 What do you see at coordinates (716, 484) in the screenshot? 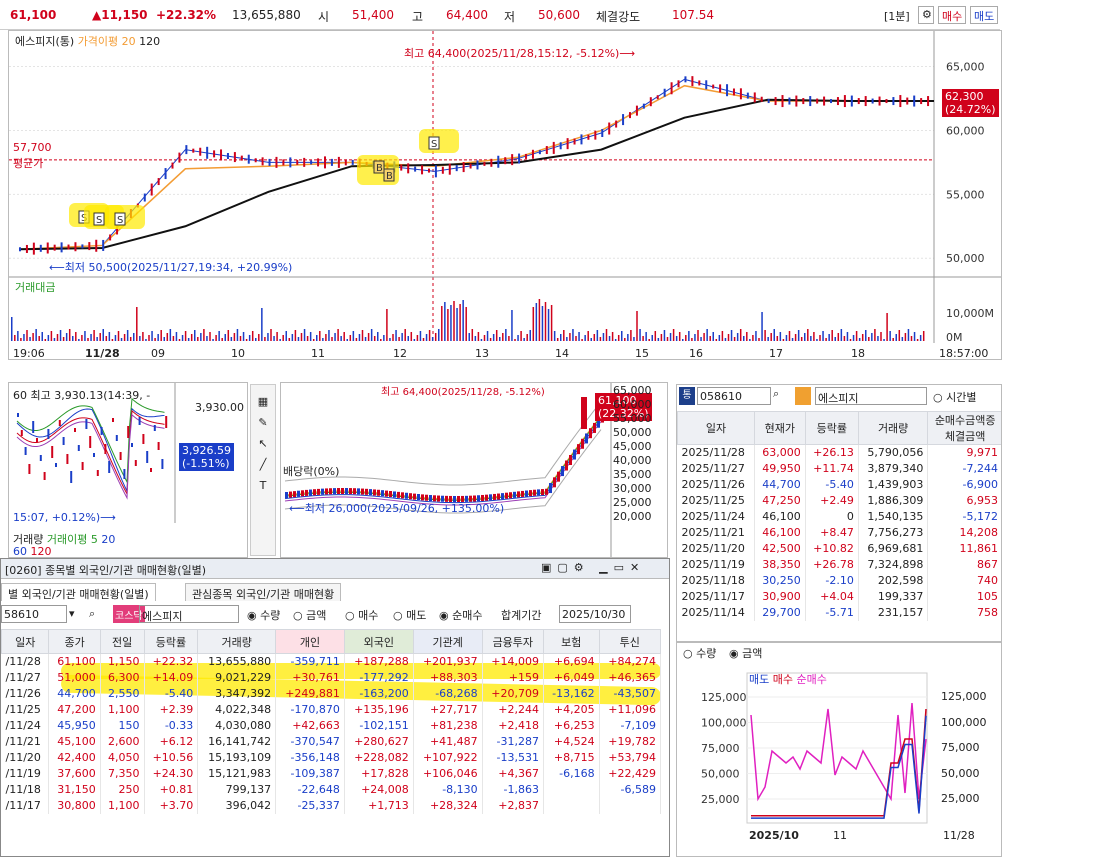
I see `quote-cell: 2025/11/26` at bounding box center [716, 484].